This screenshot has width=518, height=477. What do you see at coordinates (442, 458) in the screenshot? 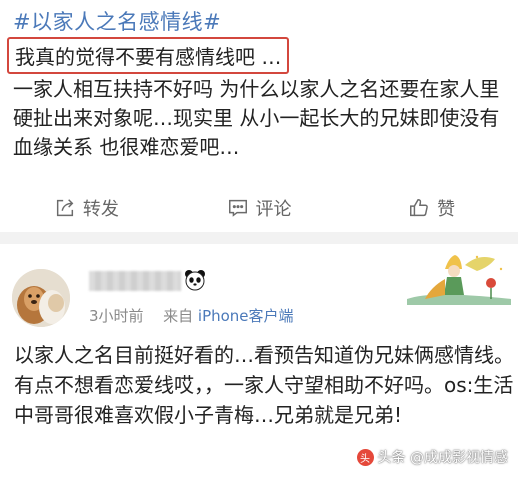
I see `watermark-text: 头条 @成成影视情感` at bounding box center [442, 458].